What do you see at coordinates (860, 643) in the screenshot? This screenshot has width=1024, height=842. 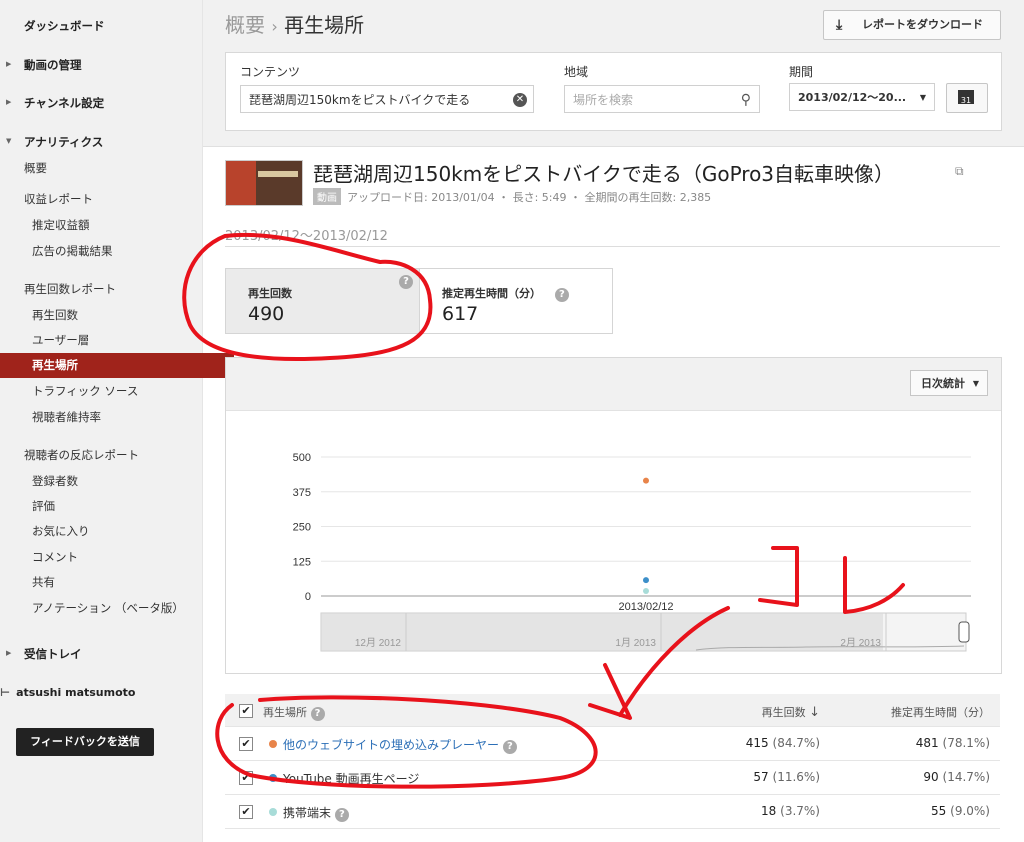 I see `navigator-label: 2月 2013` at bounding box center [860, 643].